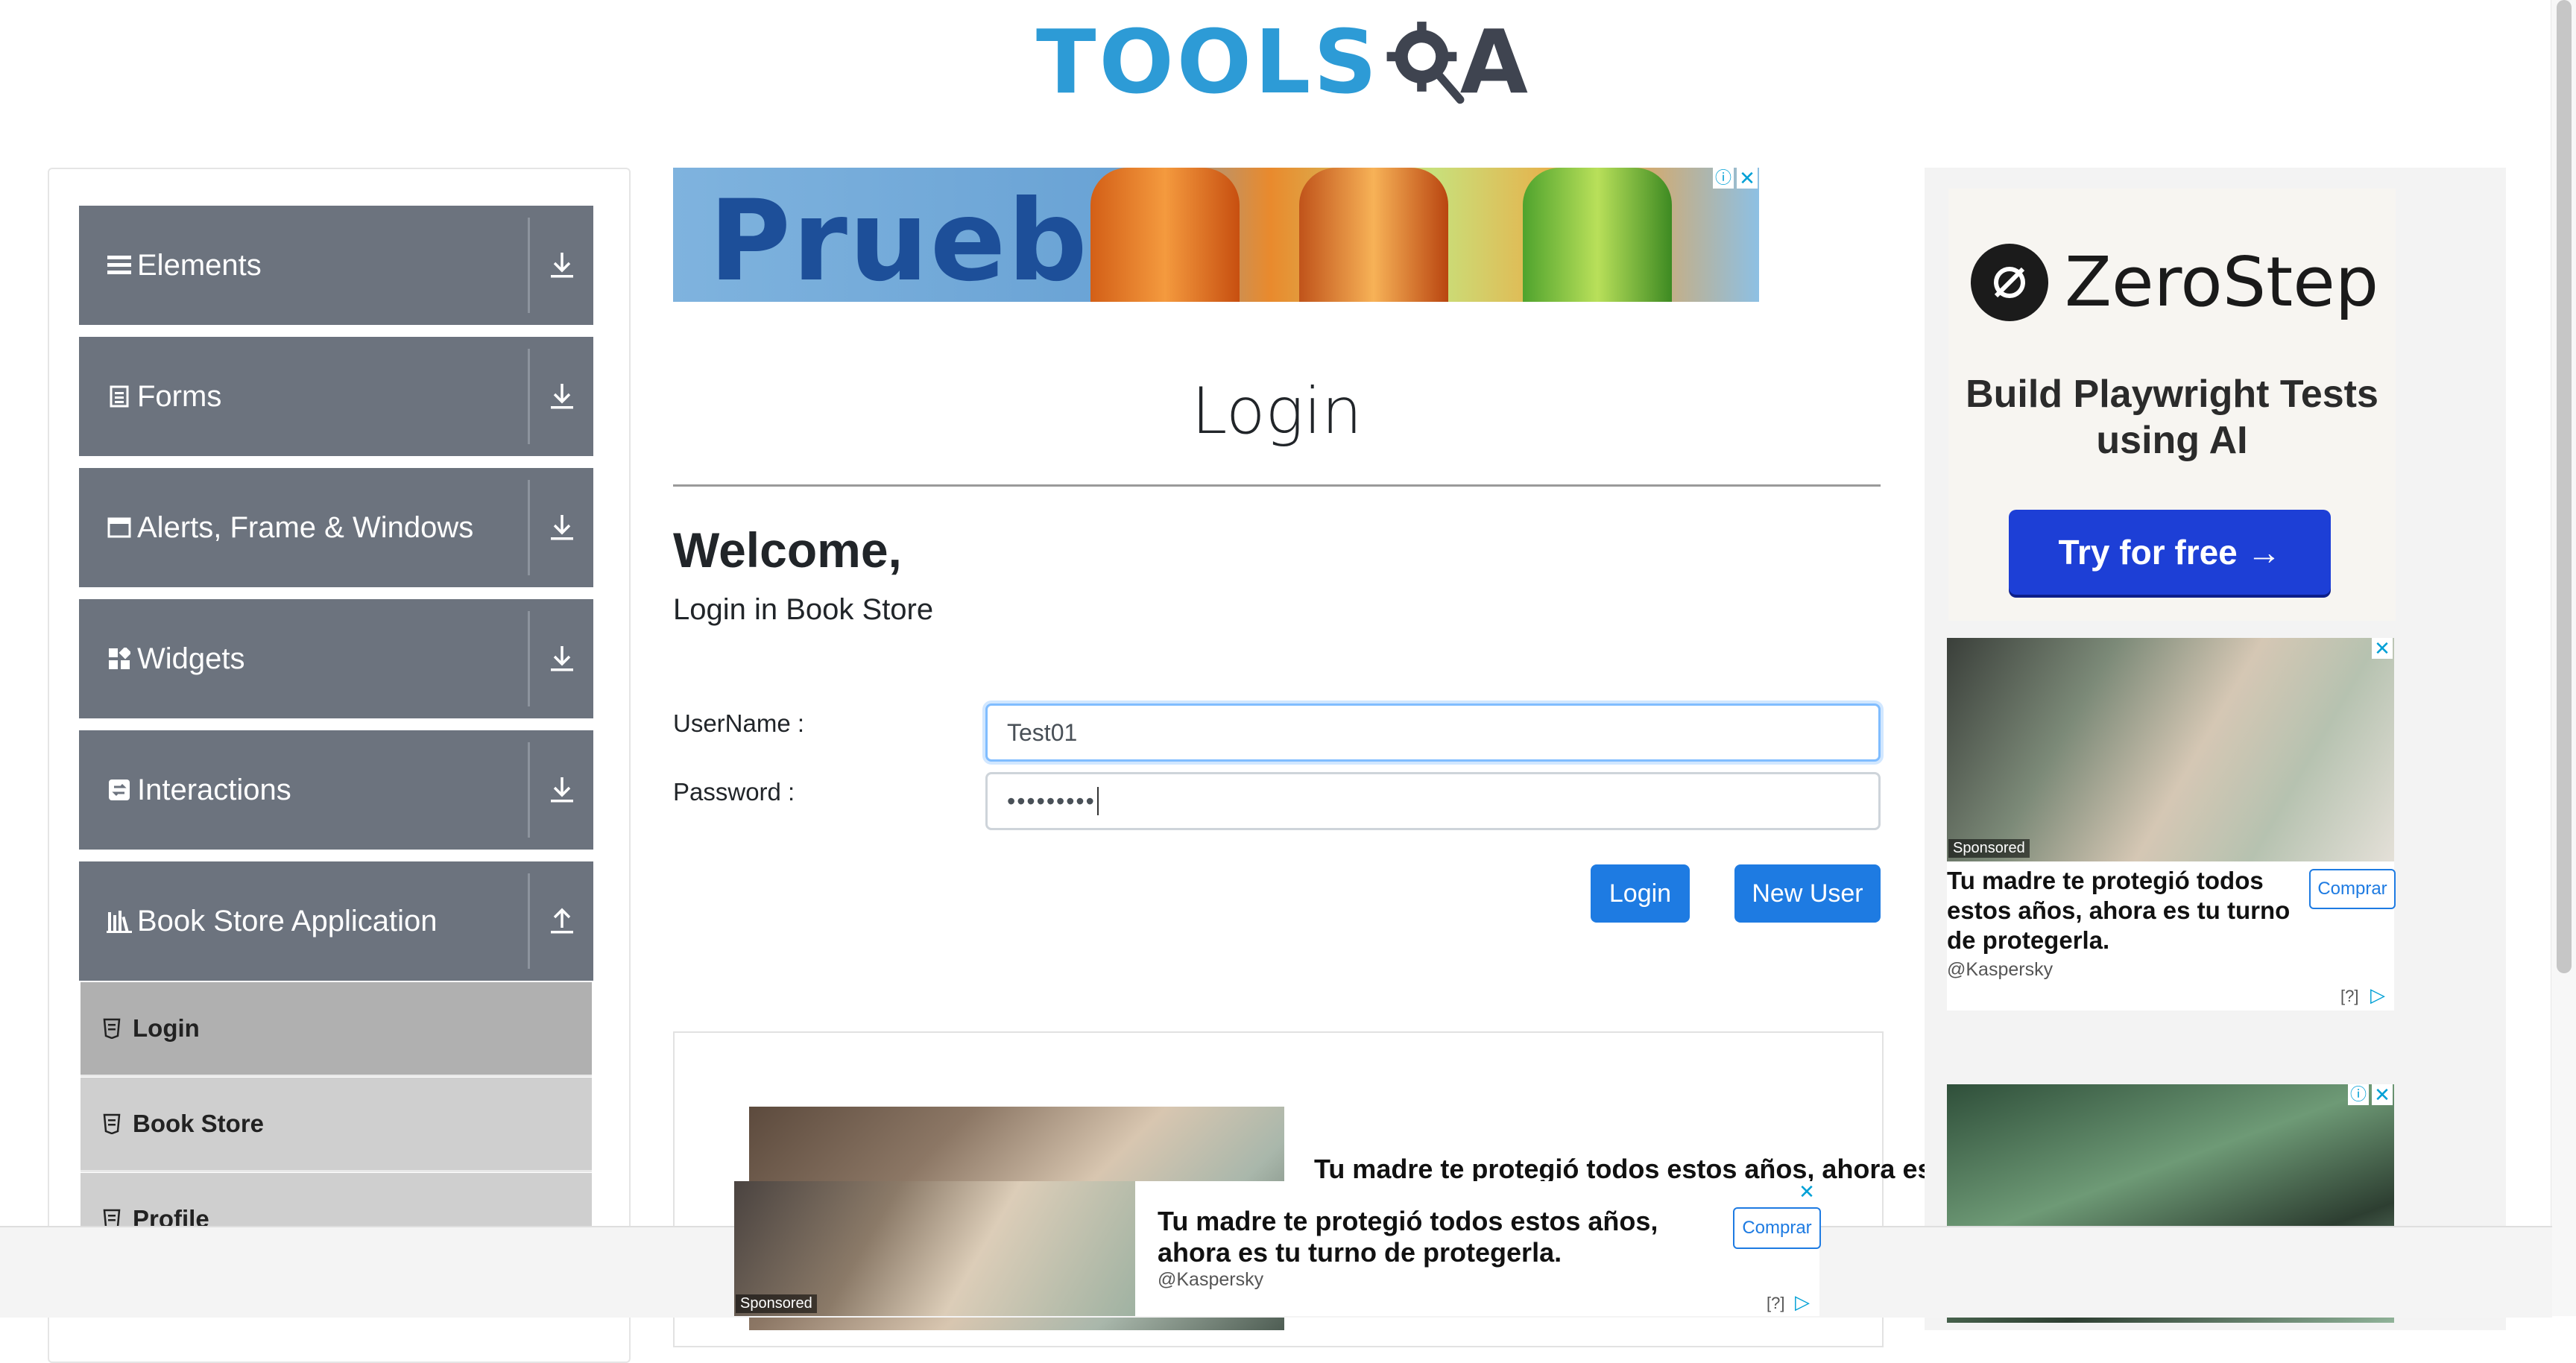 This screenshot has height=1363, width=2576. What do you see at coordinates (119, 658) in the screenshot?
I see `widgets-icon` at bounding box center [119, 658].